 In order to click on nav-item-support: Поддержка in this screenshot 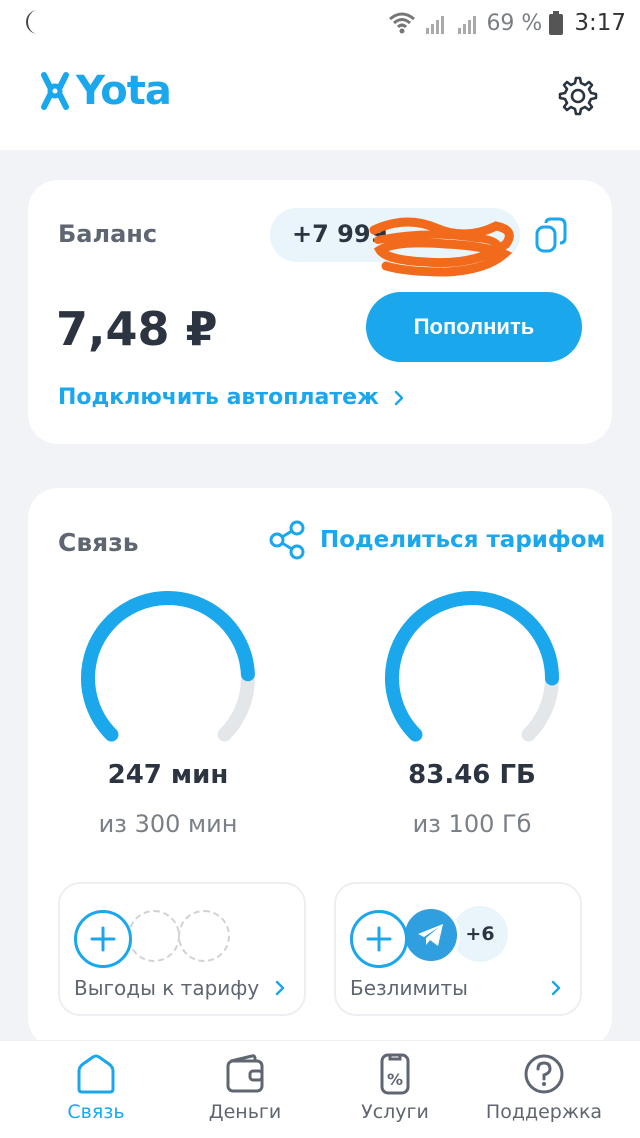, I will do `click(544, 1087)`.